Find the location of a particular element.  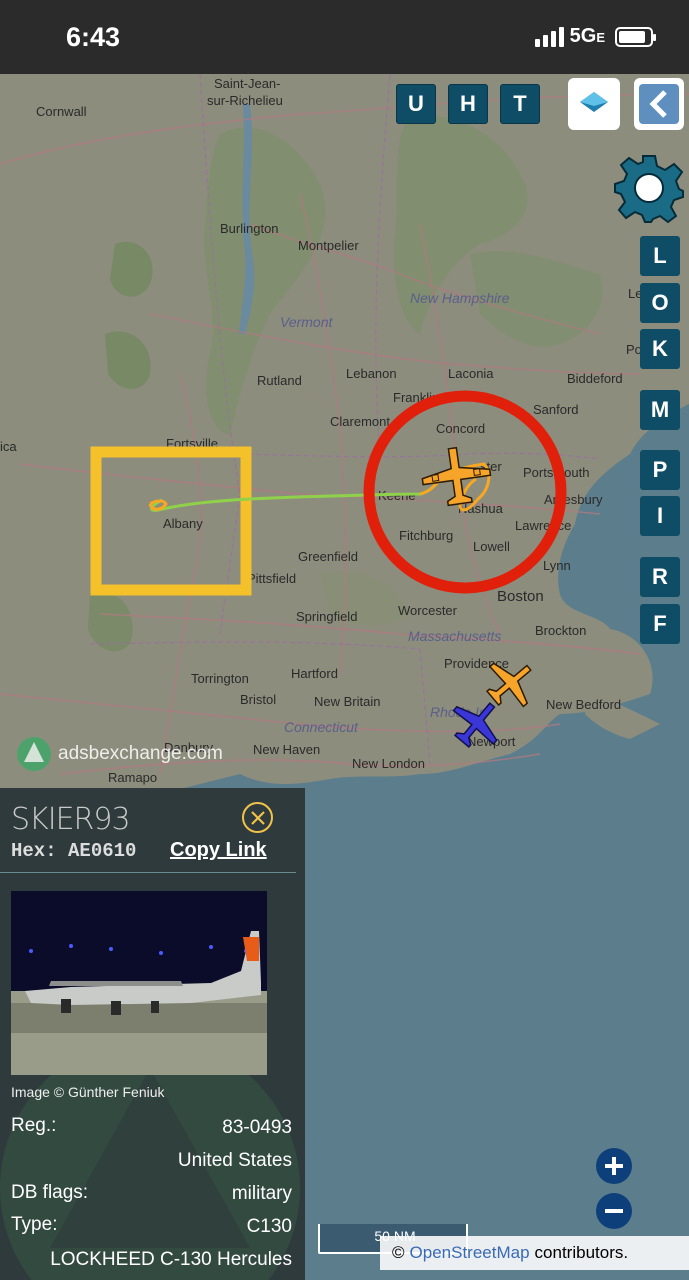

side-button-f: F is located at coordinates (660, 624).